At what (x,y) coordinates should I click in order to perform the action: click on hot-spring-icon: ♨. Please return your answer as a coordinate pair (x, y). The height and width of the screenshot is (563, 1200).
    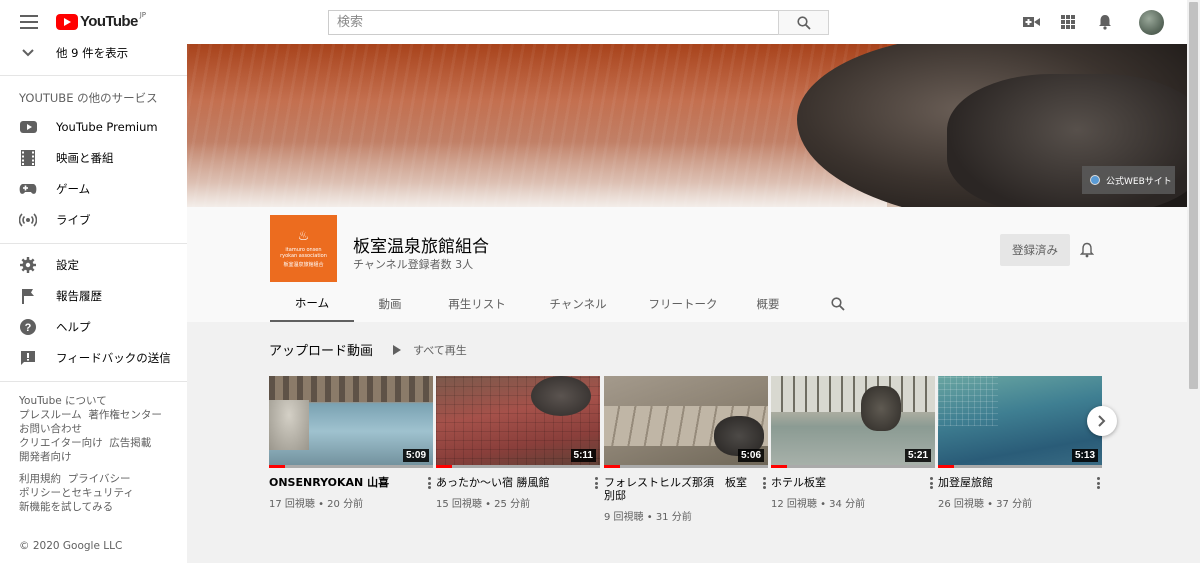
    Looking at the image, I should click on (303, 236).